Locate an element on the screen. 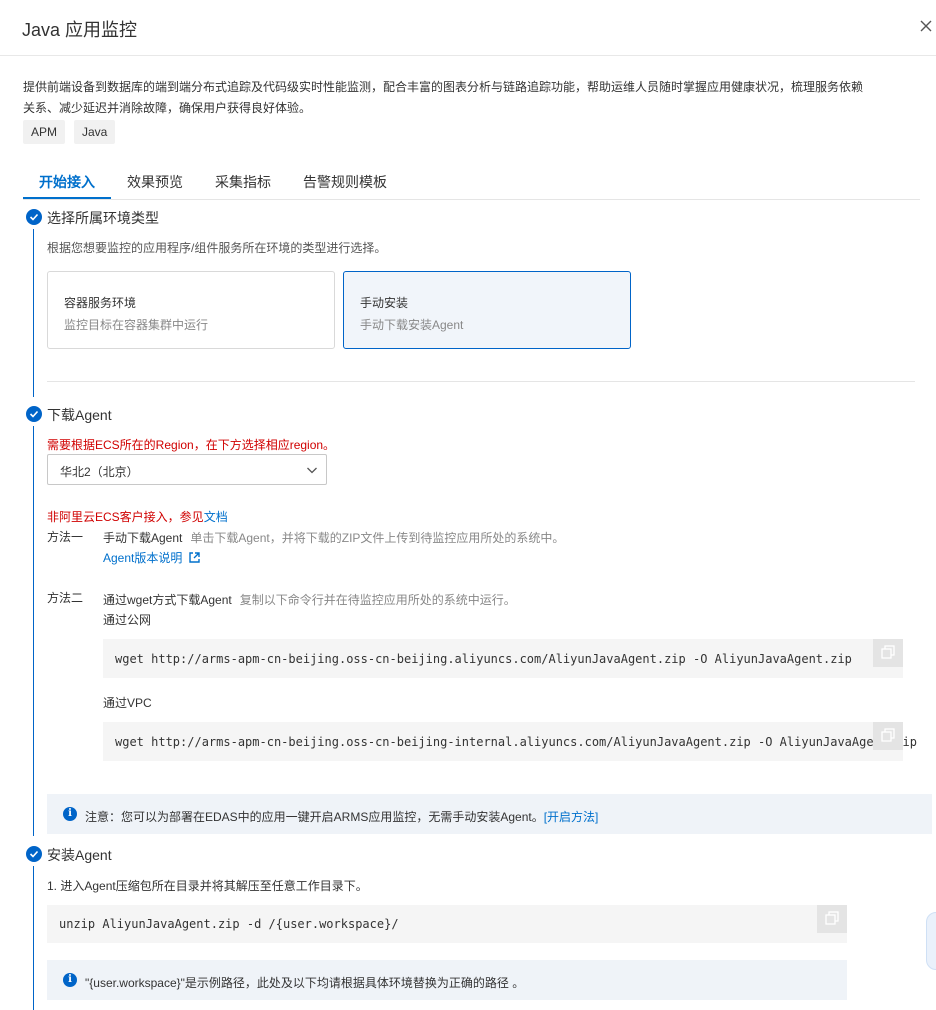  tab-effect-preview: 效果预览 is located at coordinates (155, 182).